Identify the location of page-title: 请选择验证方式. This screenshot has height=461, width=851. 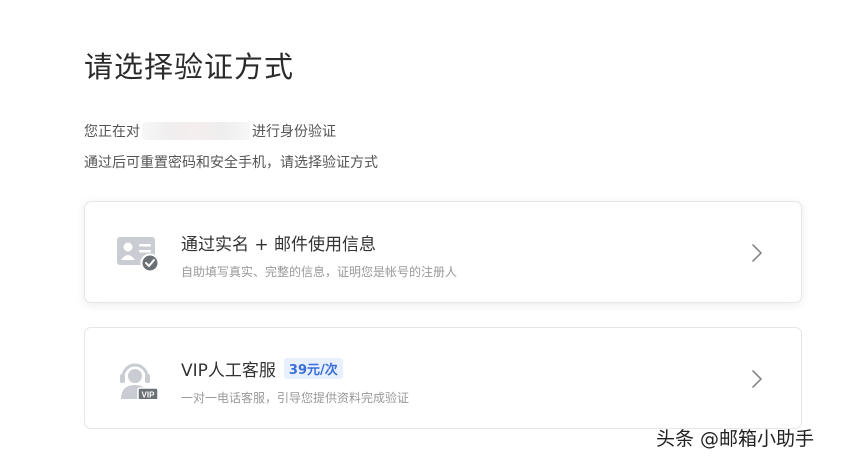
(189, 67).